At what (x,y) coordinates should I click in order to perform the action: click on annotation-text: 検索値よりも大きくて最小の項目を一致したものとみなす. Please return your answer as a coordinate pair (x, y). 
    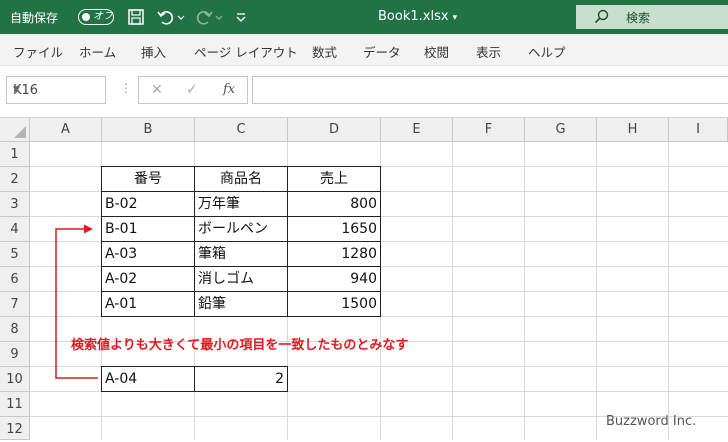
    Looking at the image, I should click on (240, 345).